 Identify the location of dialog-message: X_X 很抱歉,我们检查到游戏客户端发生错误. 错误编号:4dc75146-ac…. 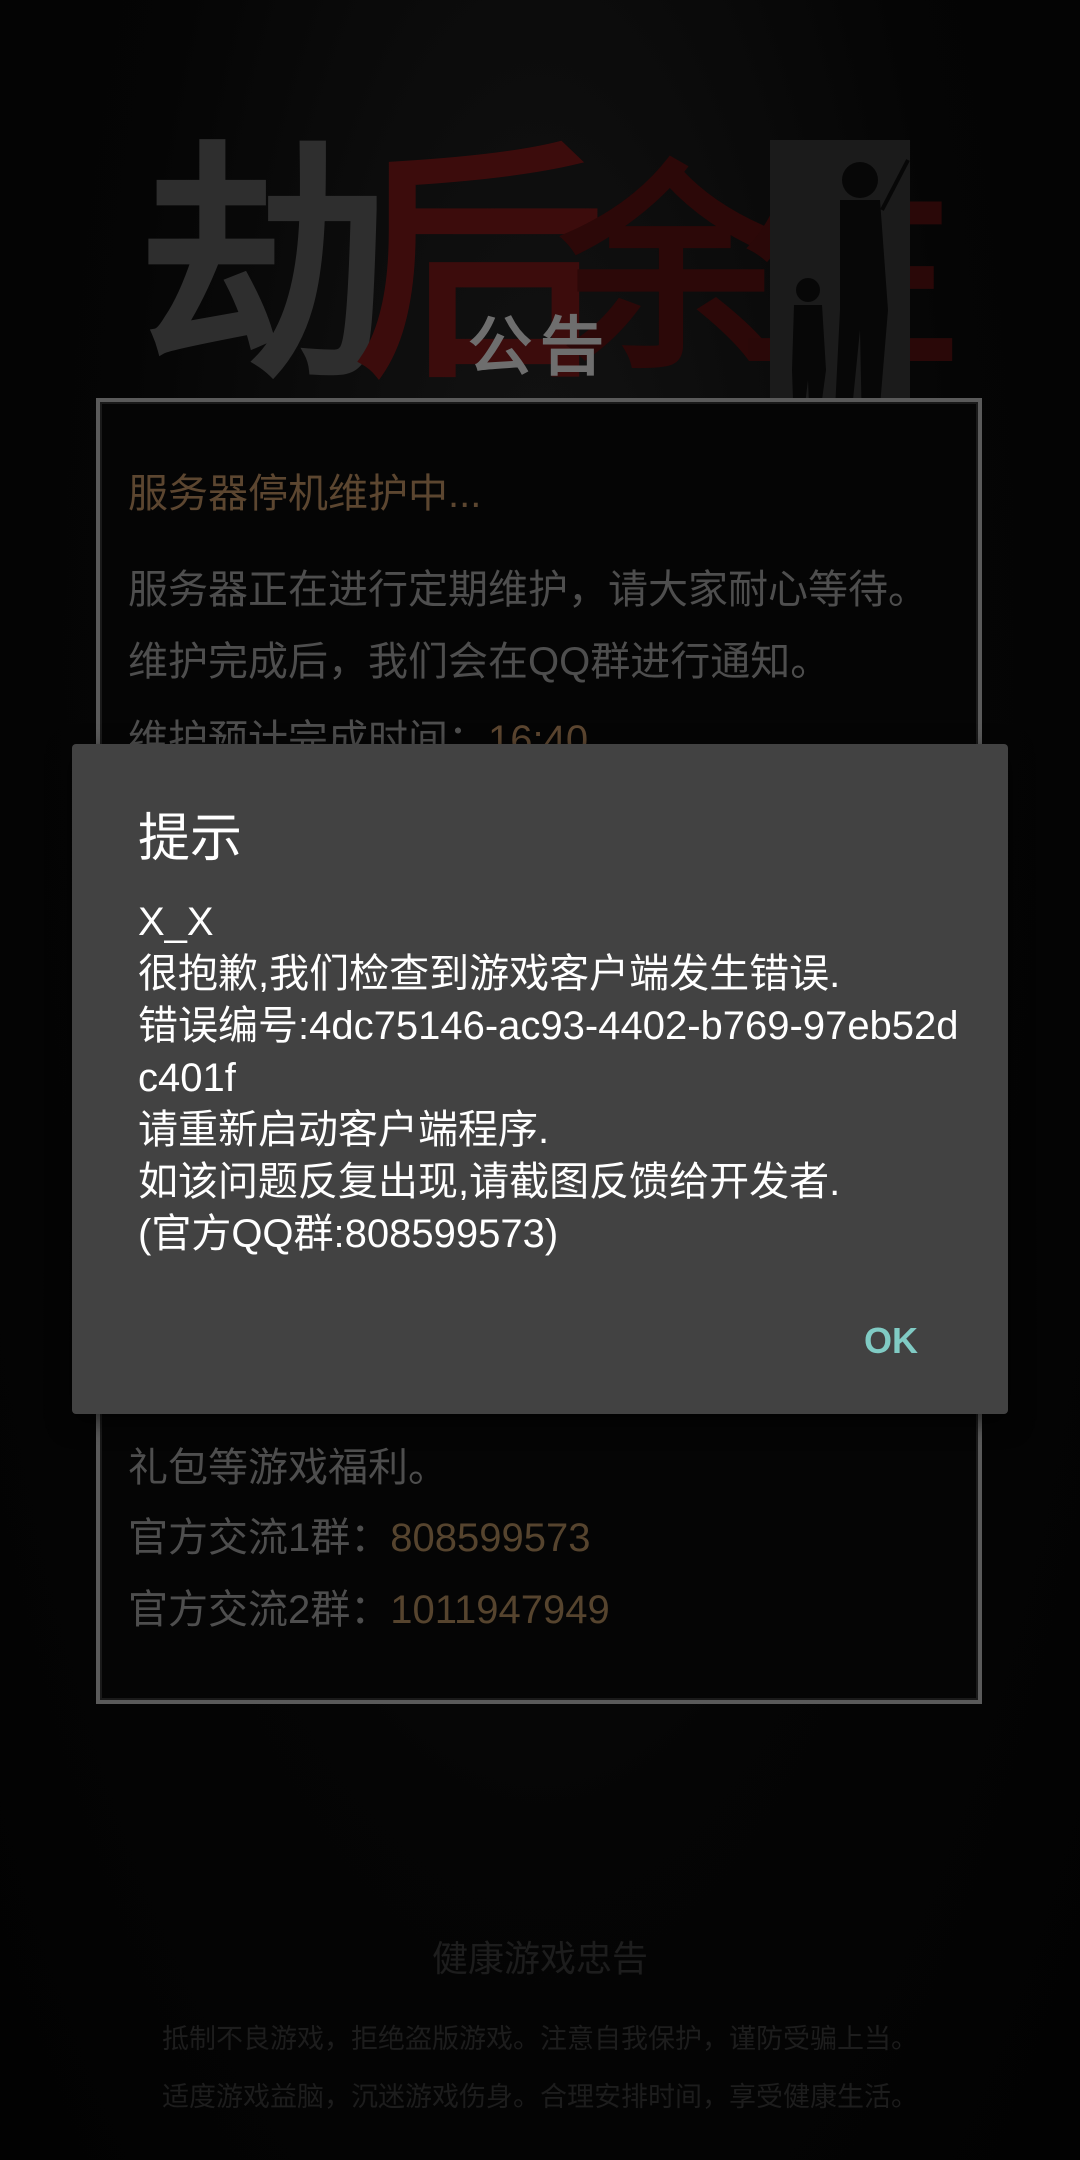
(548, 1078).